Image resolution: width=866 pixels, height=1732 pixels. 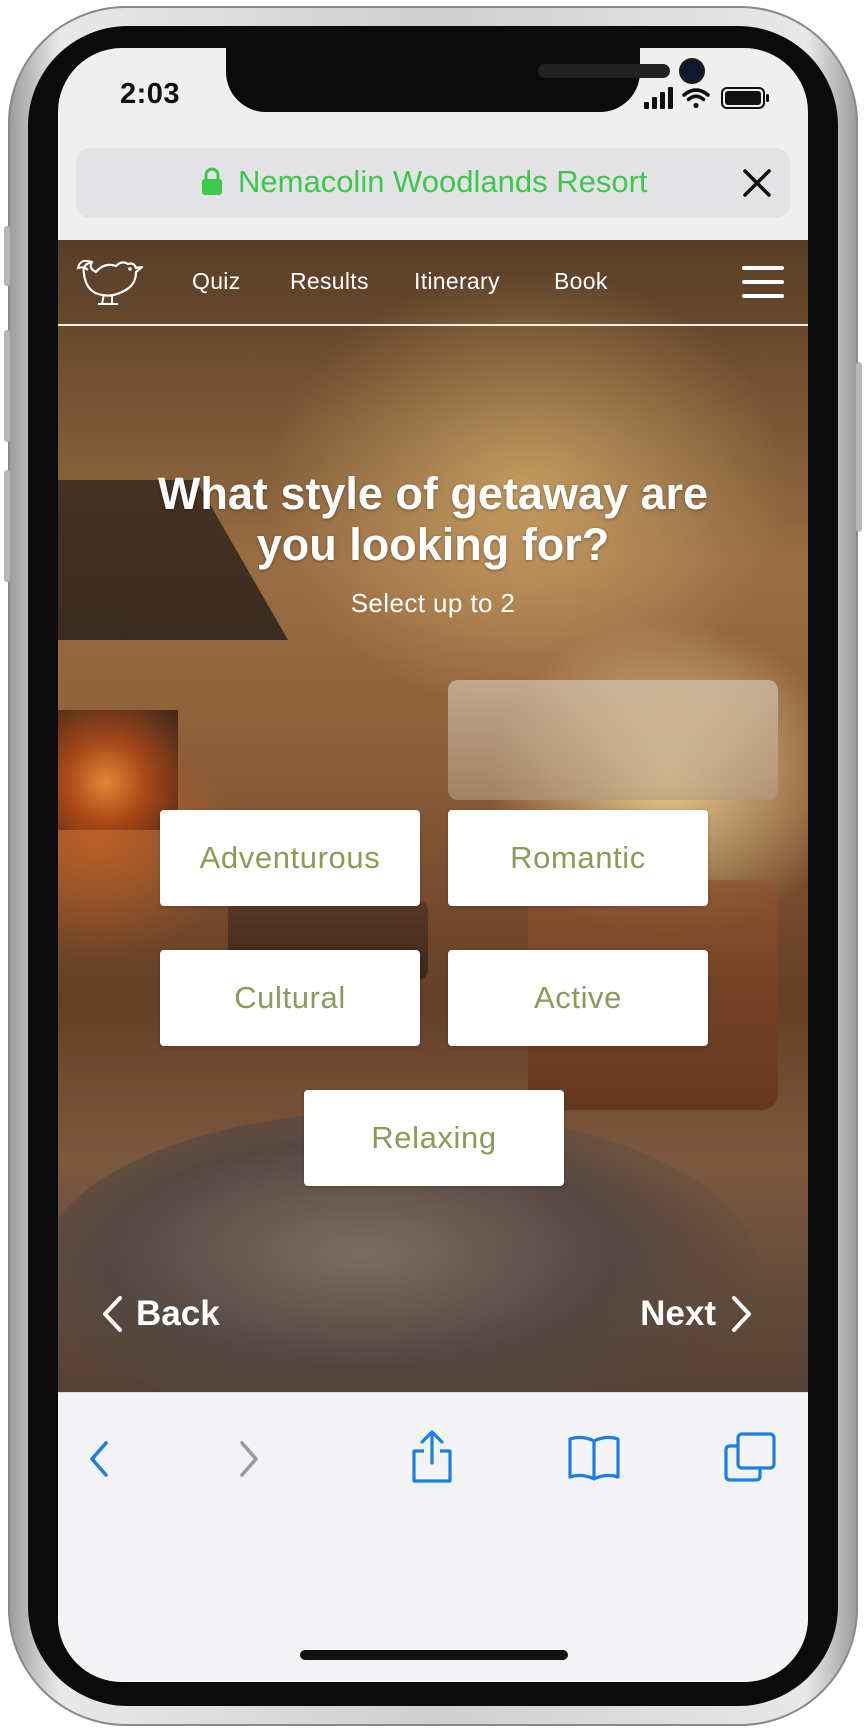 What do you see at coordinates (578, 998) in the screenshot?
I see `option-active: Active` at bounding box center [578, 998].